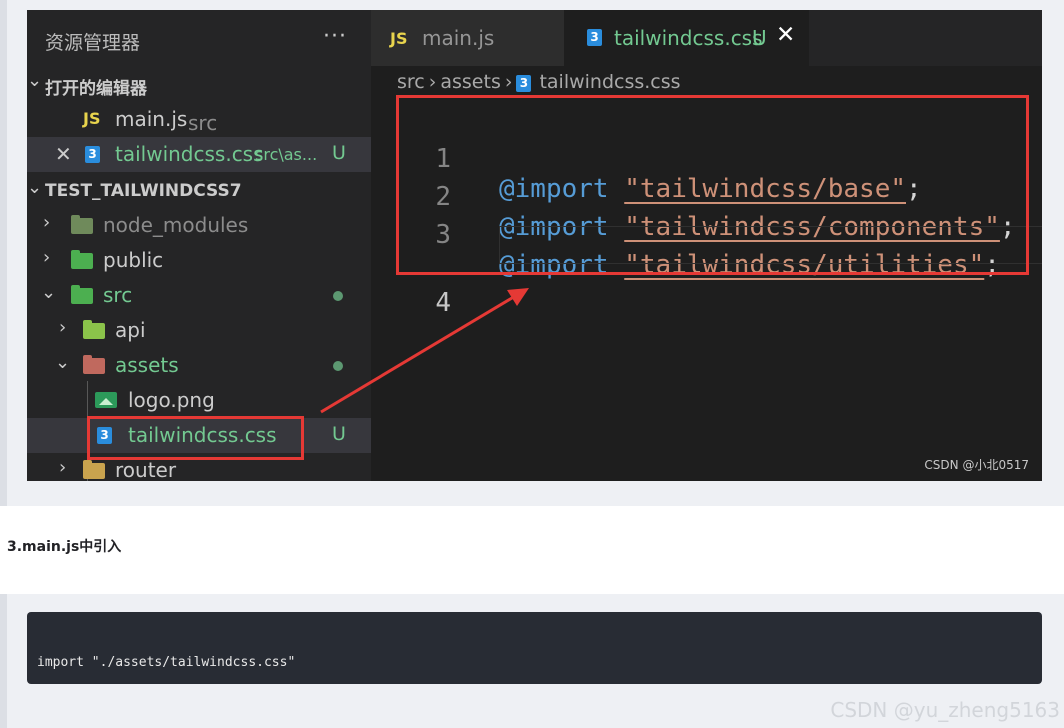 This screenshot has height=728, width=1064. What do you see at coordinates (534, 648) in the screenshot?
I see `code-block: import "./assets/tailwindcss.css"` at bounding box center [534, 648].